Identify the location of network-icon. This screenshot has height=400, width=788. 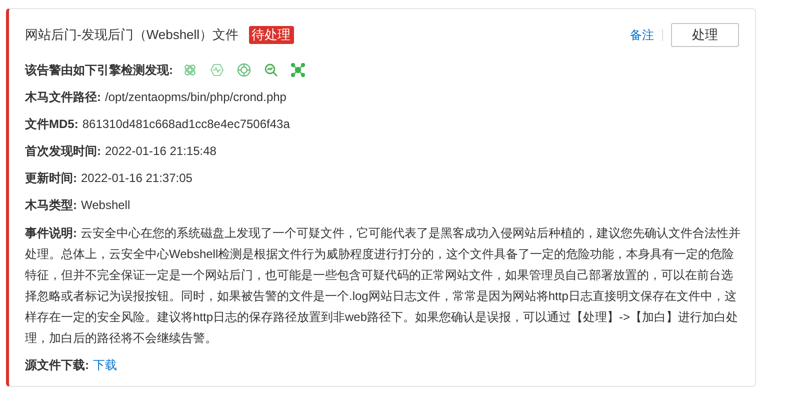
(298, 70).